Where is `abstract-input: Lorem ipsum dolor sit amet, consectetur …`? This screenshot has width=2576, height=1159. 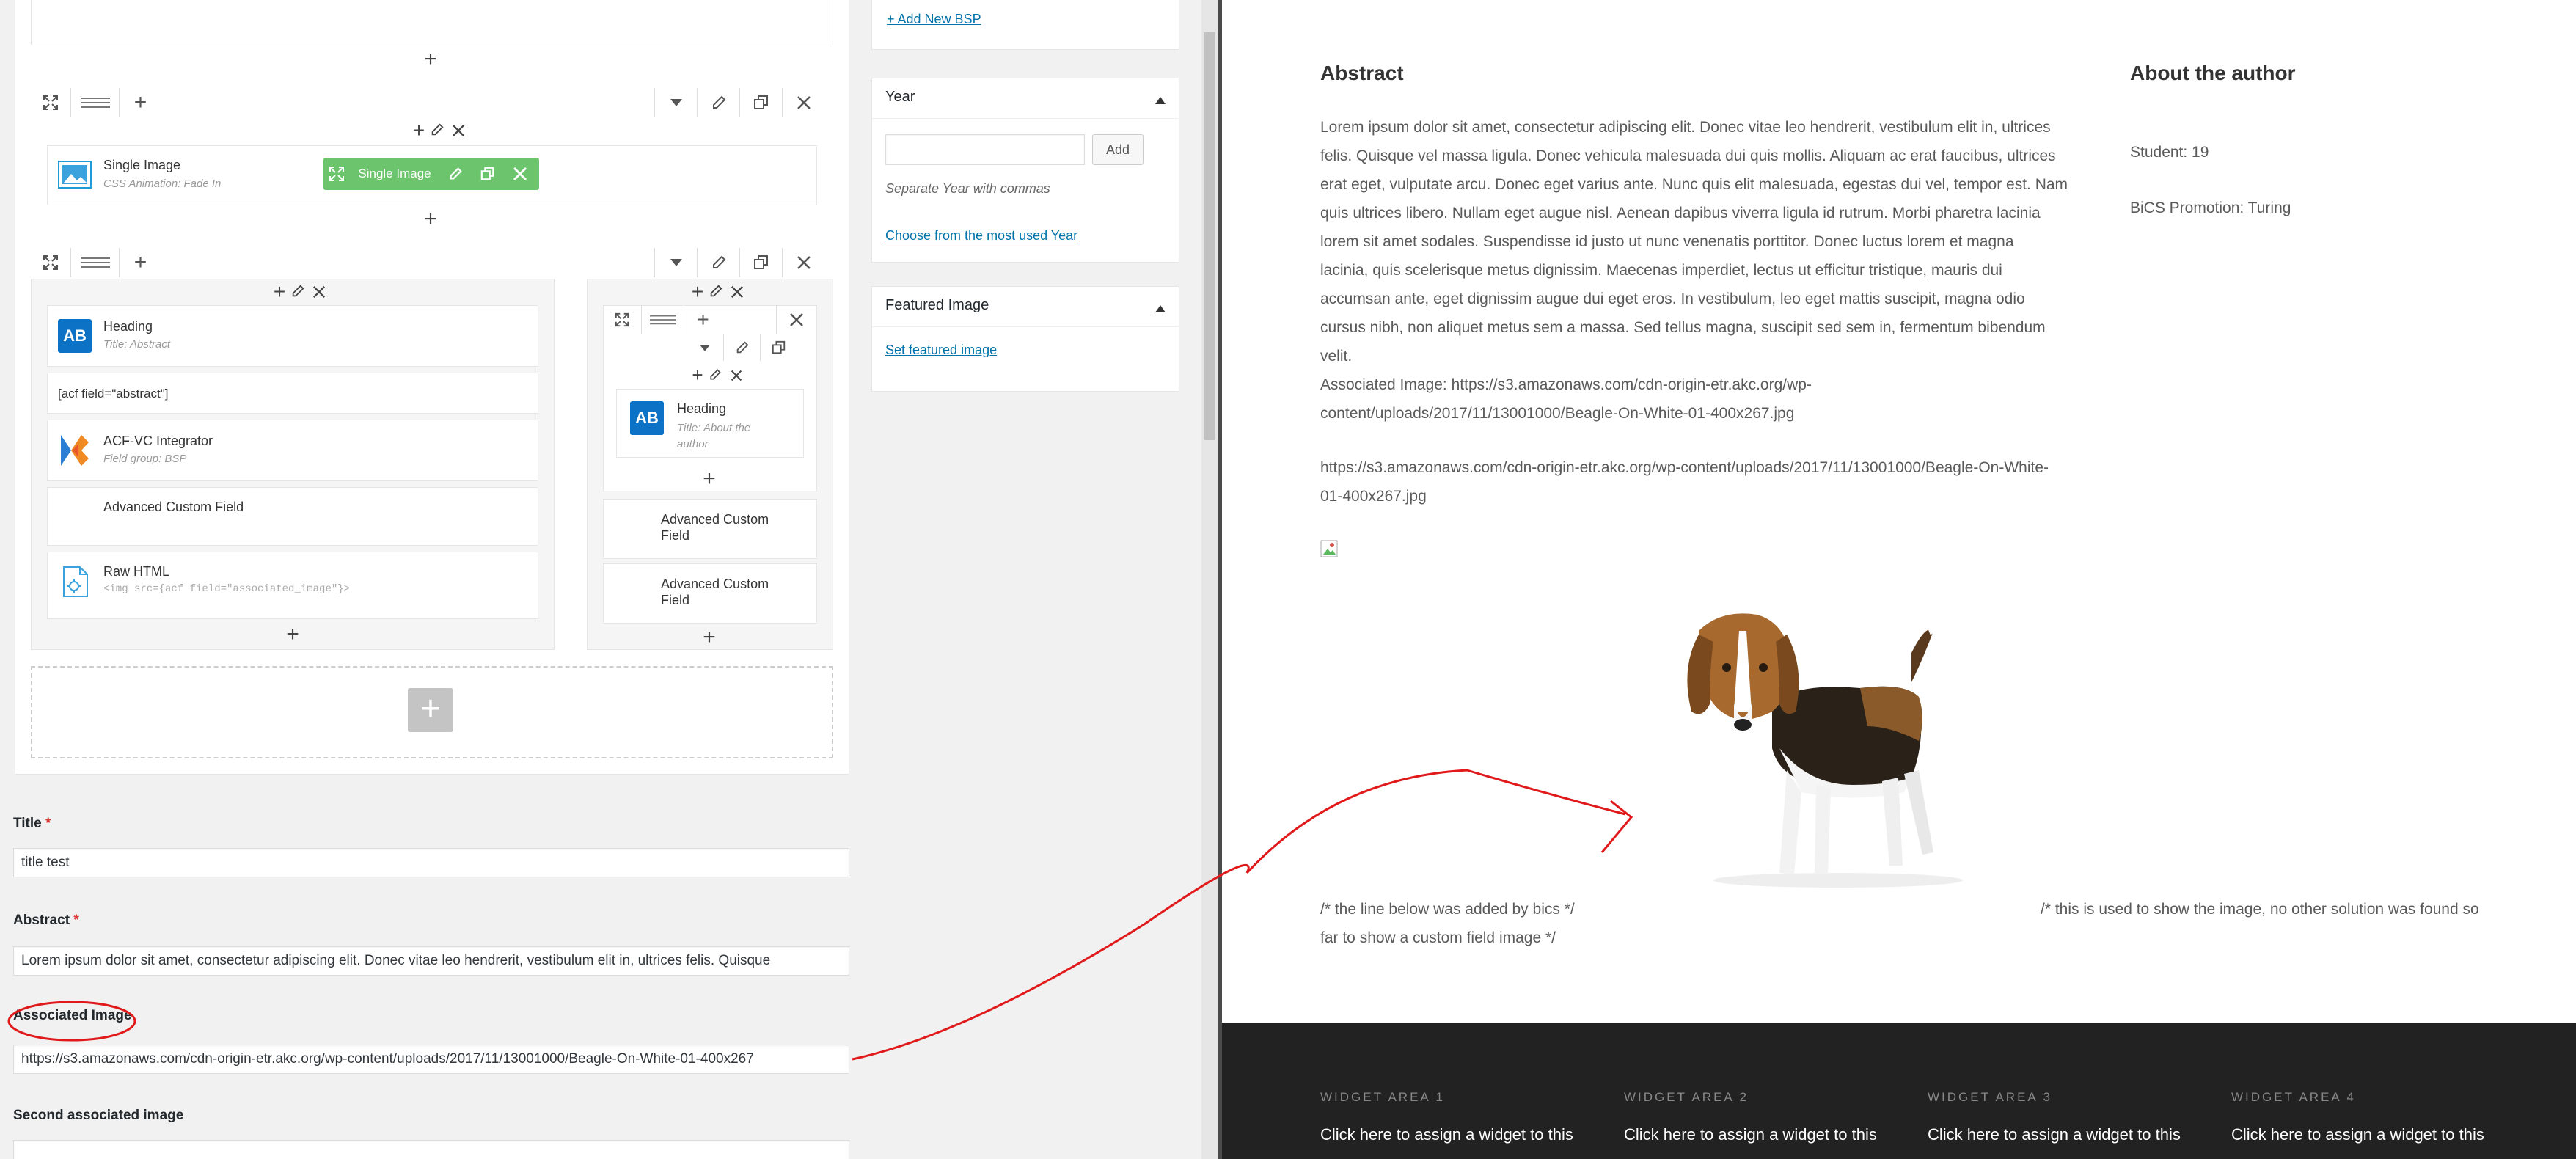 abstract-input: Lorem ipsum dolor sit amet, consectetur … is located at coordinates (431, 961).